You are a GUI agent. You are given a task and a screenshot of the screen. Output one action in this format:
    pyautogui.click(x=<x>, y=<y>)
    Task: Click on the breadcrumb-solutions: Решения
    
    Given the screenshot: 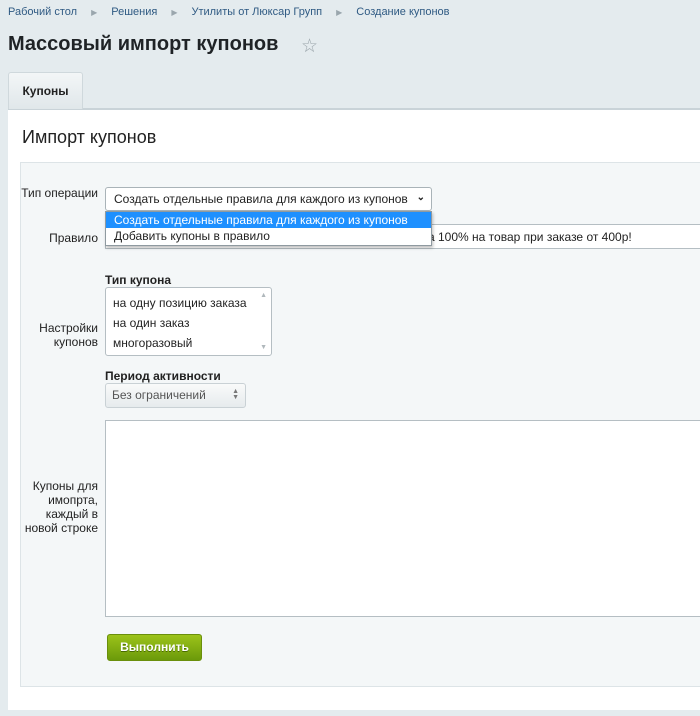 What is the action you would take?
    pyautogui.click(x=134, y=12)
    